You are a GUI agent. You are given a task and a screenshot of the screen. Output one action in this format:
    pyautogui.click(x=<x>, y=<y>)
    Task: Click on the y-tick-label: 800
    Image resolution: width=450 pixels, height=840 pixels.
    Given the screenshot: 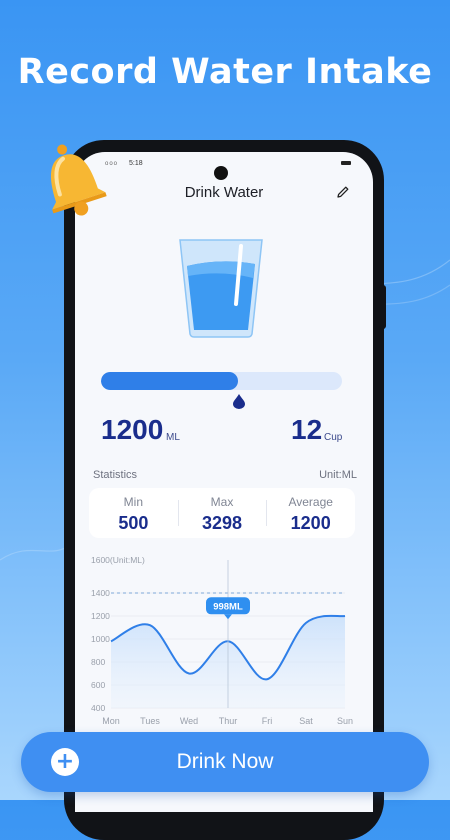 What is the action you would take?
    pyautogui.click(x=98, y=662)
    